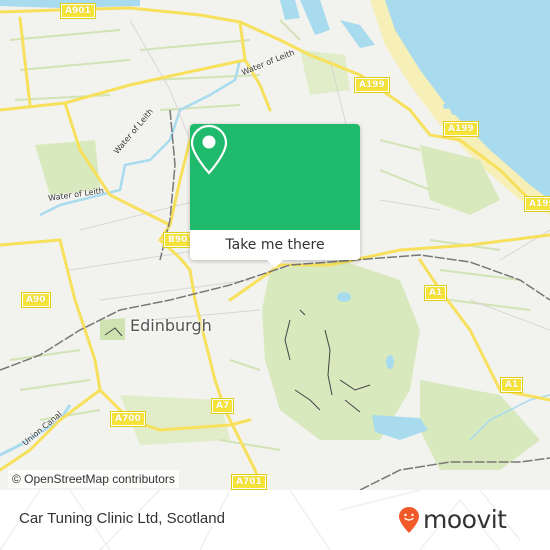 The image size is (550, 550). Describe the element at coordinates (275, 177) in the screenshot. I see `popup-header` at that location.